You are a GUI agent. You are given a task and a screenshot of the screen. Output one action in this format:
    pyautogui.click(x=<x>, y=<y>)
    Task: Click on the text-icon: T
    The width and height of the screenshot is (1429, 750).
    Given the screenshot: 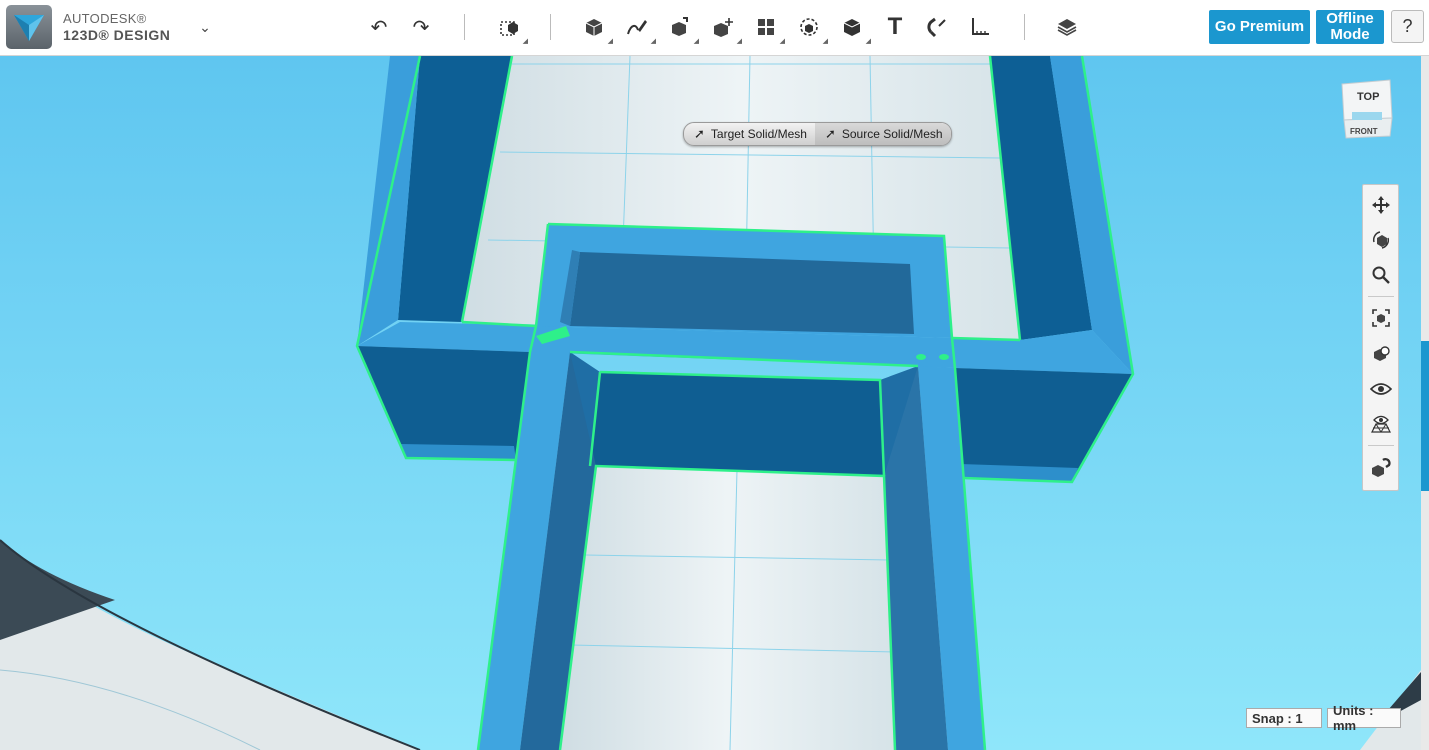 What is the action you would take?
    pyautogui.click(x=895, y=27)
    